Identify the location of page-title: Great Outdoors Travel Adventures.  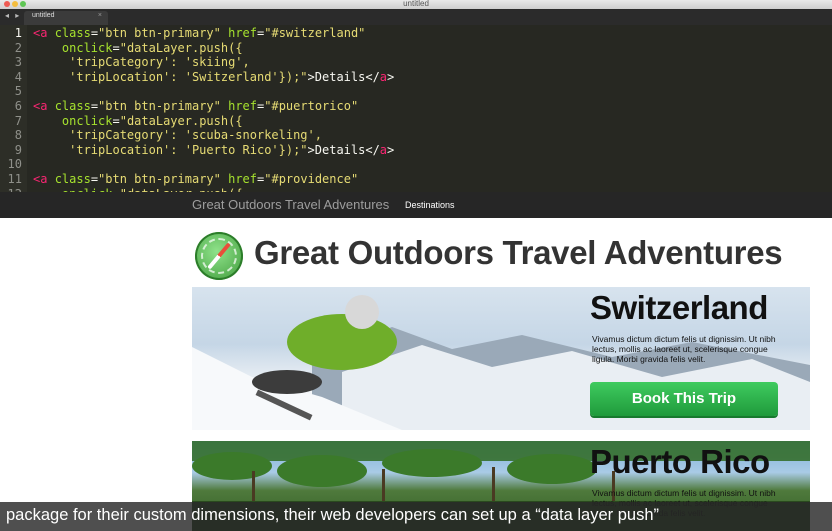
(518, 252).